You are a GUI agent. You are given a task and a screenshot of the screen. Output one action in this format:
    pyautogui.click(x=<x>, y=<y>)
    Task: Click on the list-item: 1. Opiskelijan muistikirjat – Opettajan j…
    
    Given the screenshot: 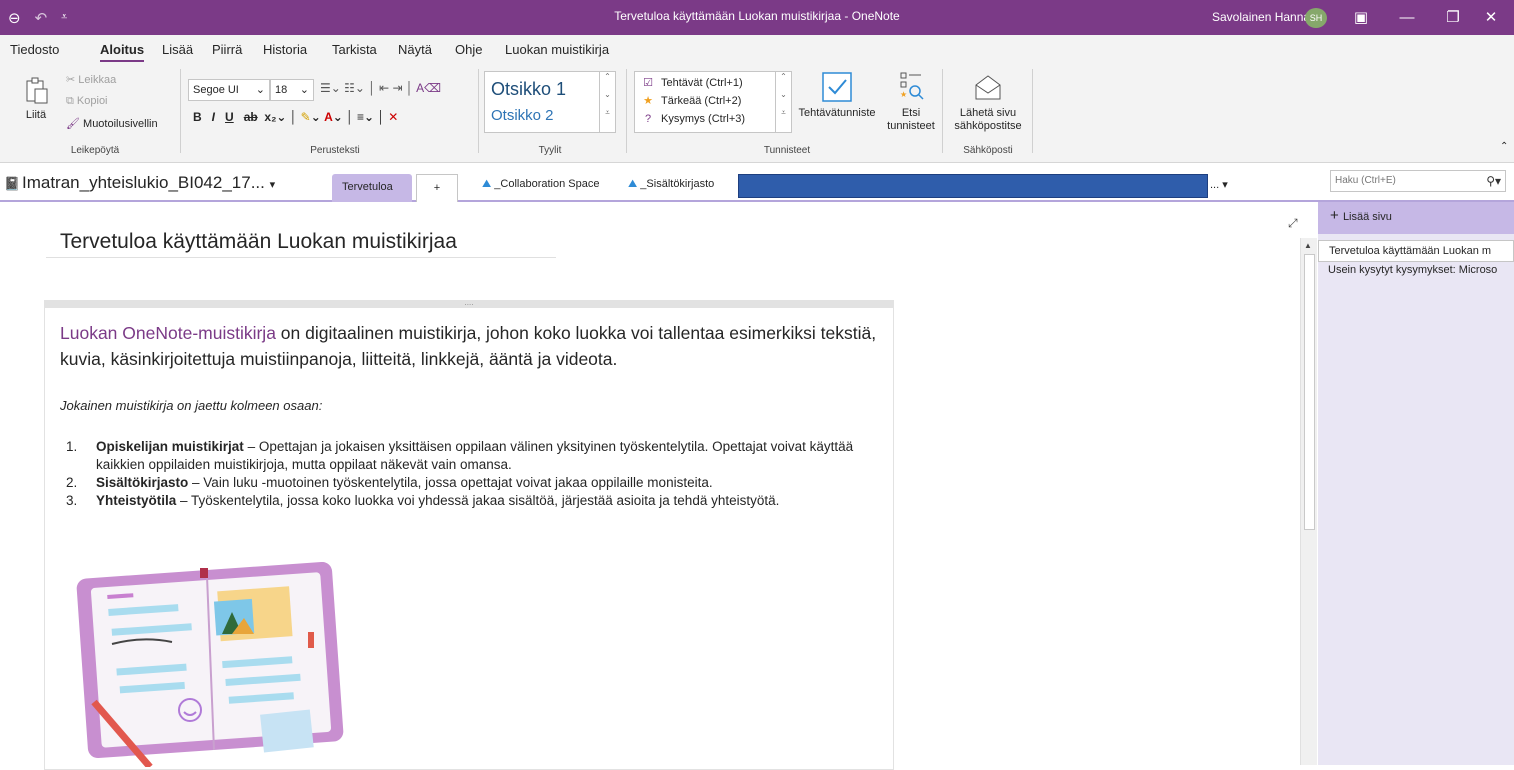 What is the action you would take?
    pyautogui.click(x=460, y=455)
    